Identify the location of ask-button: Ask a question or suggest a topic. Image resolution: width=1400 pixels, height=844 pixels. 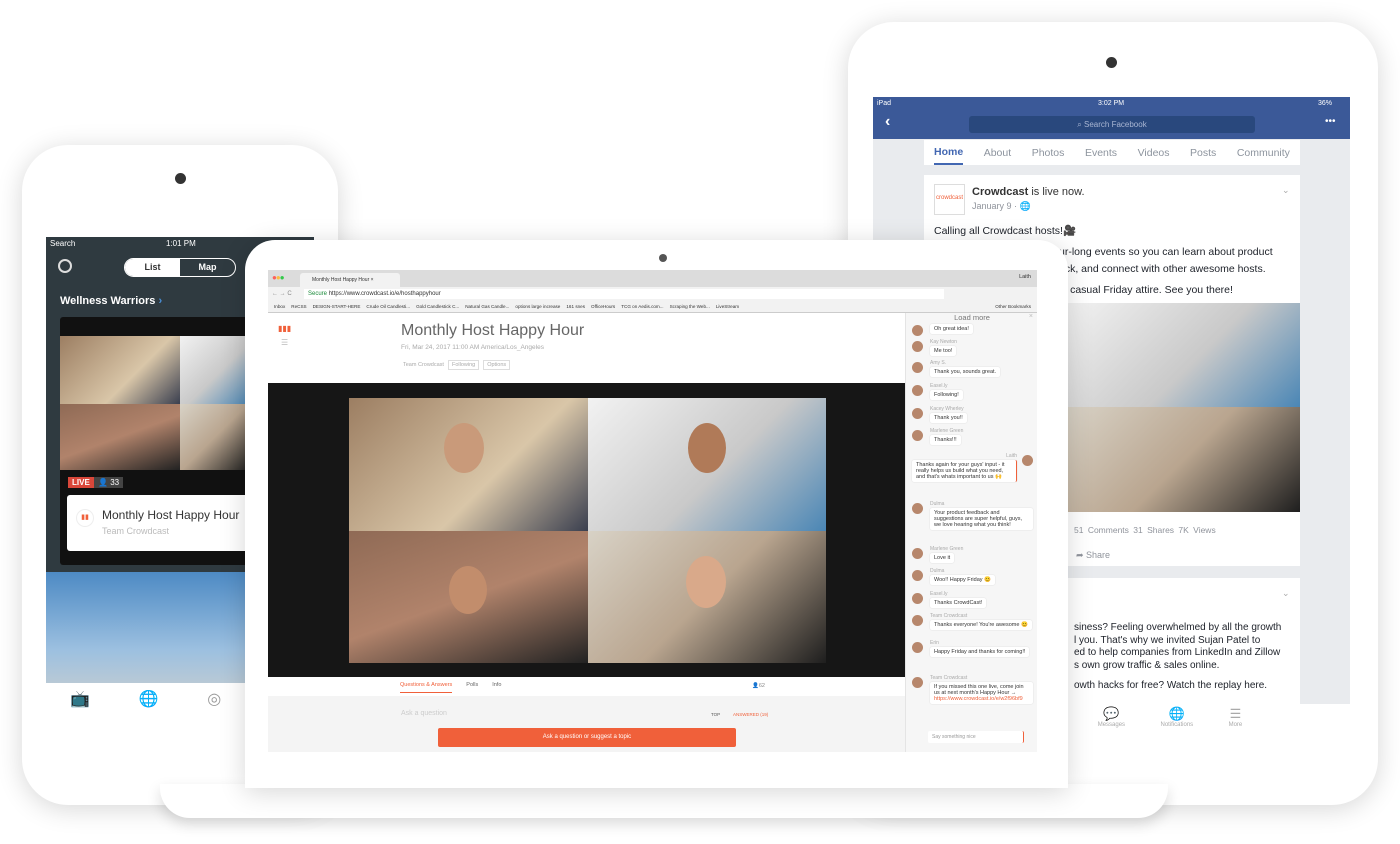
(587, 737).